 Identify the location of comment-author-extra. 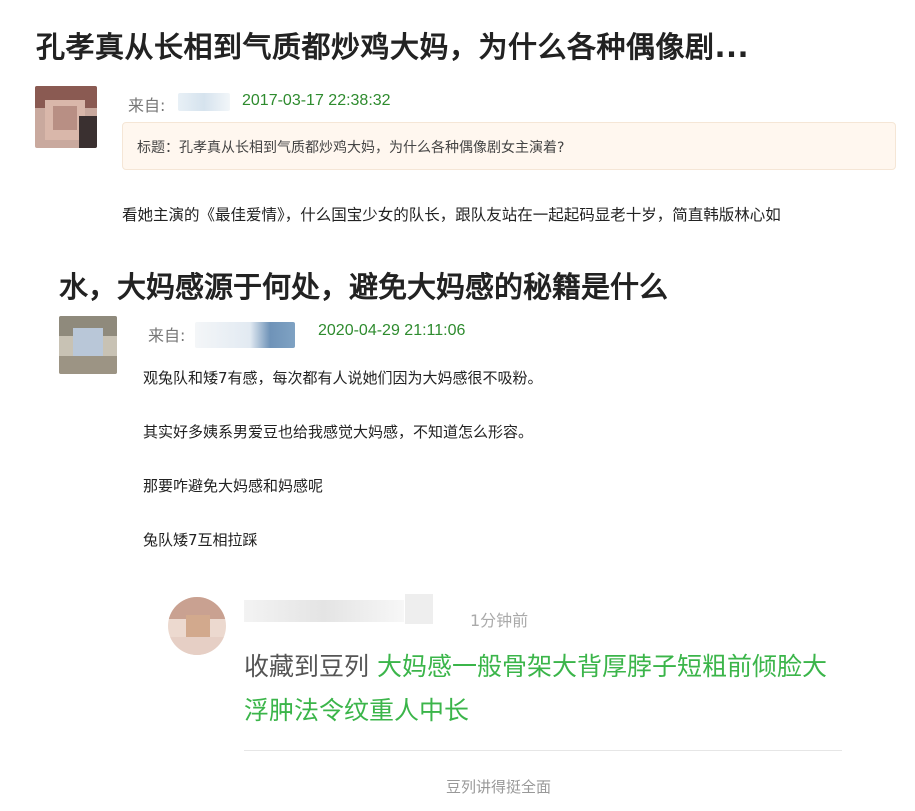
(419, 609).